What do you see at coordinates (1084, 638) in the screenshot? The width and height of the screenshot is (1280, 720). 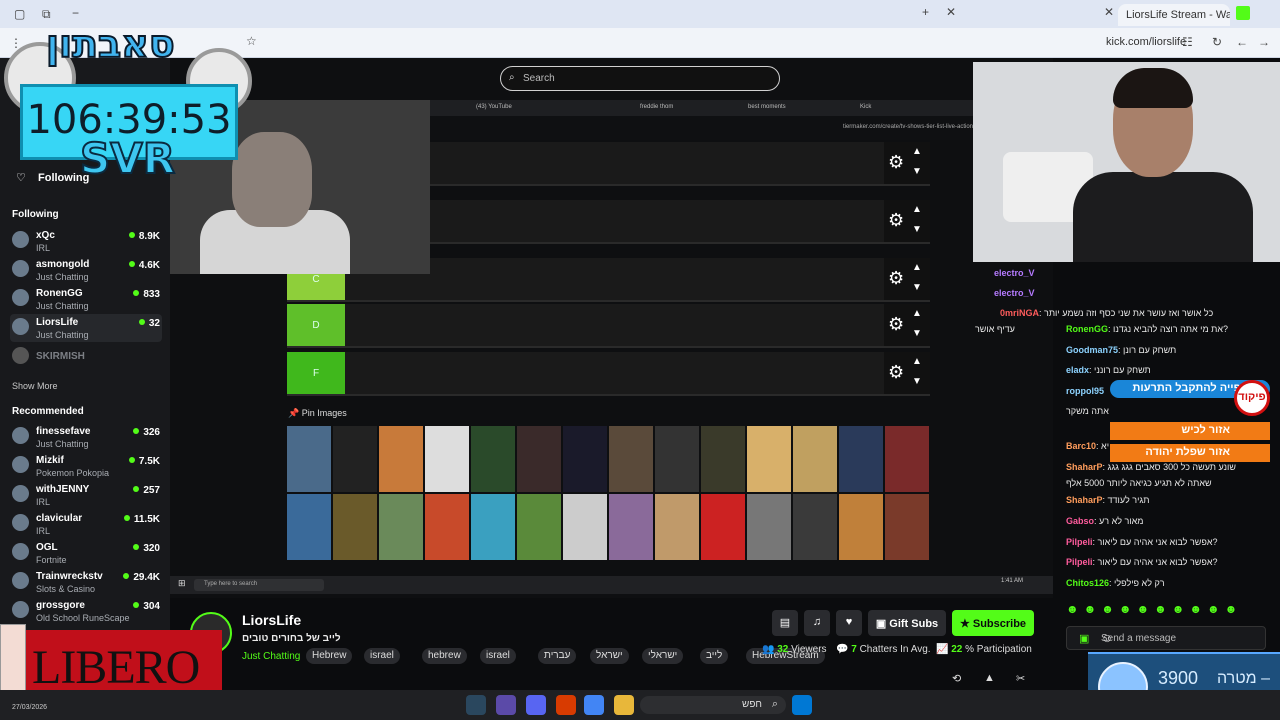 I see `gift-icon: ▣` at bounding box center [1084, 638].